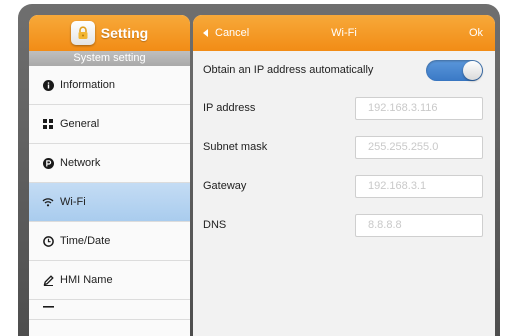 This screenshot has height=336, width=515. Describe the element at coordinates (344, 186) in the screenshot. I see `gateway-row: Gateway` at that location.